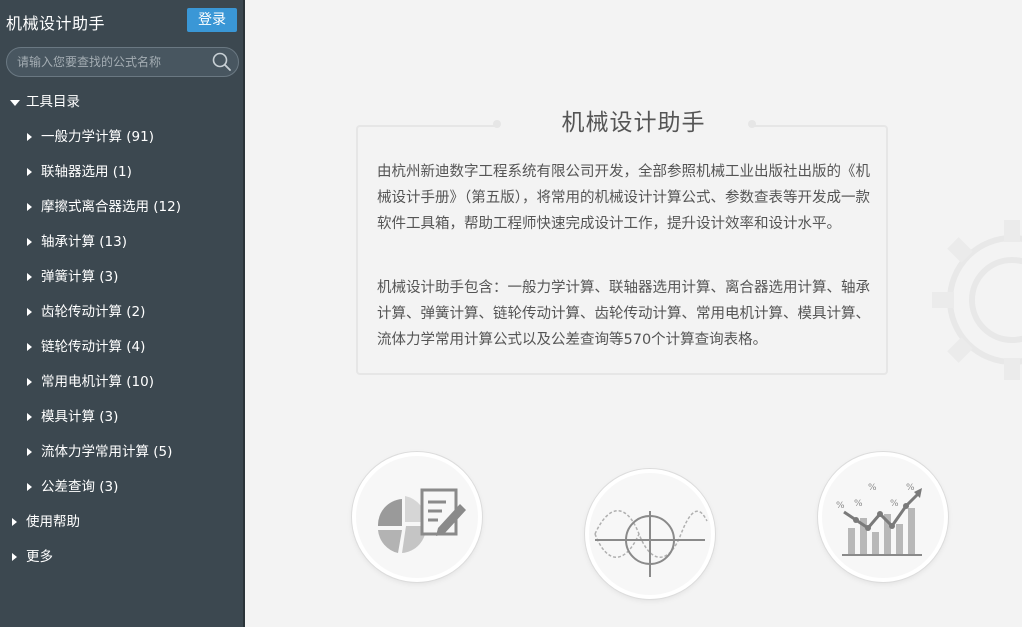 The image size is (1022, 627). I want to click on tree-item-label: 齿轮传动计算 (2), so click(93, 312).